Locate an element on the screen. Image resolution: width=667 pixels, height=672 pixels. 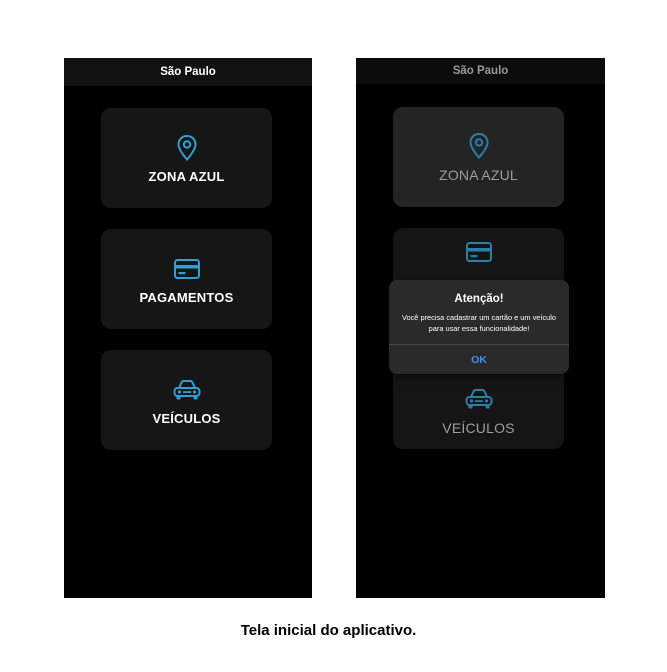
veiculos-button: VEÍCULOS is located at coordinates (186, 400).